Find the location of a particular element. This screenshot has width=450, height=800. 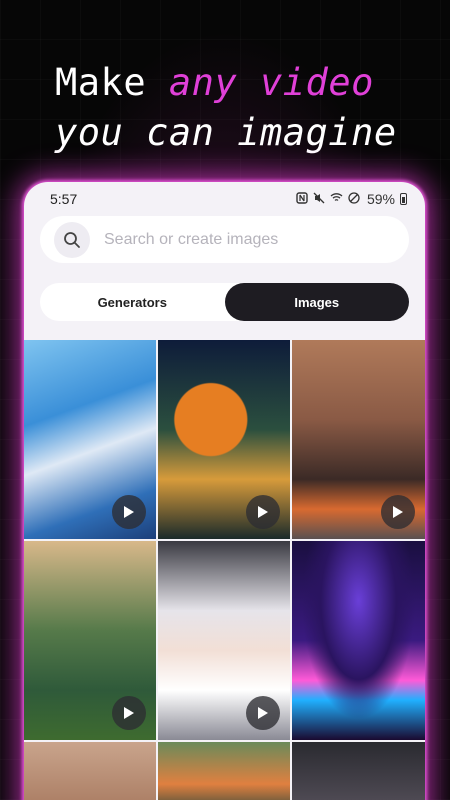

tab-images: Images is located at coordinates (316, 302).